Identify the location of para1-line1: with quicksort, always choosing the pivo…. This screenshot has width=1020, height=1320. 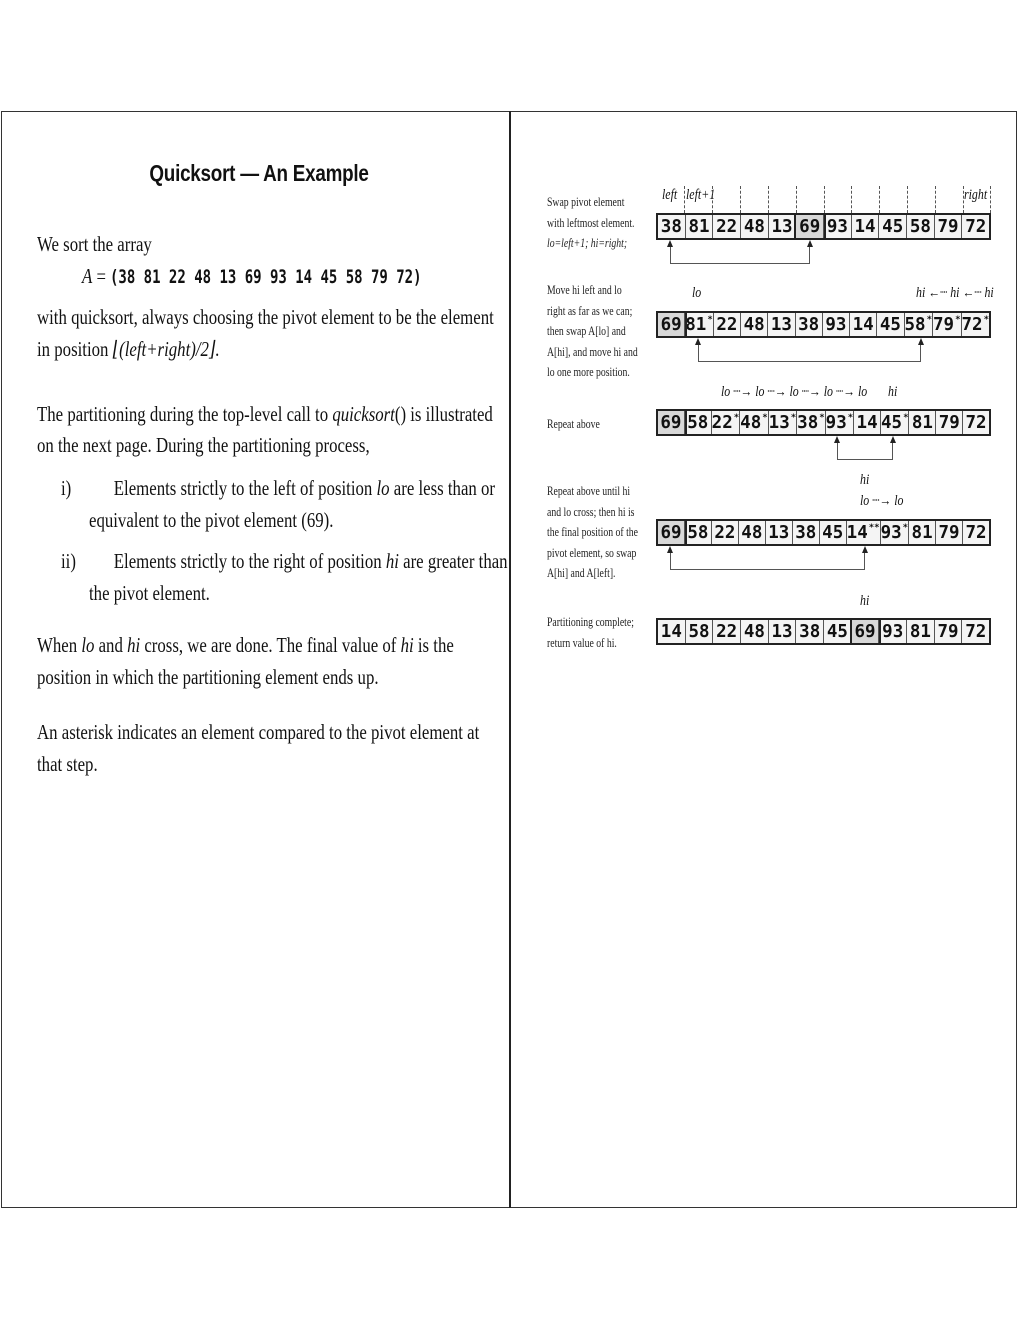
(265, 317).